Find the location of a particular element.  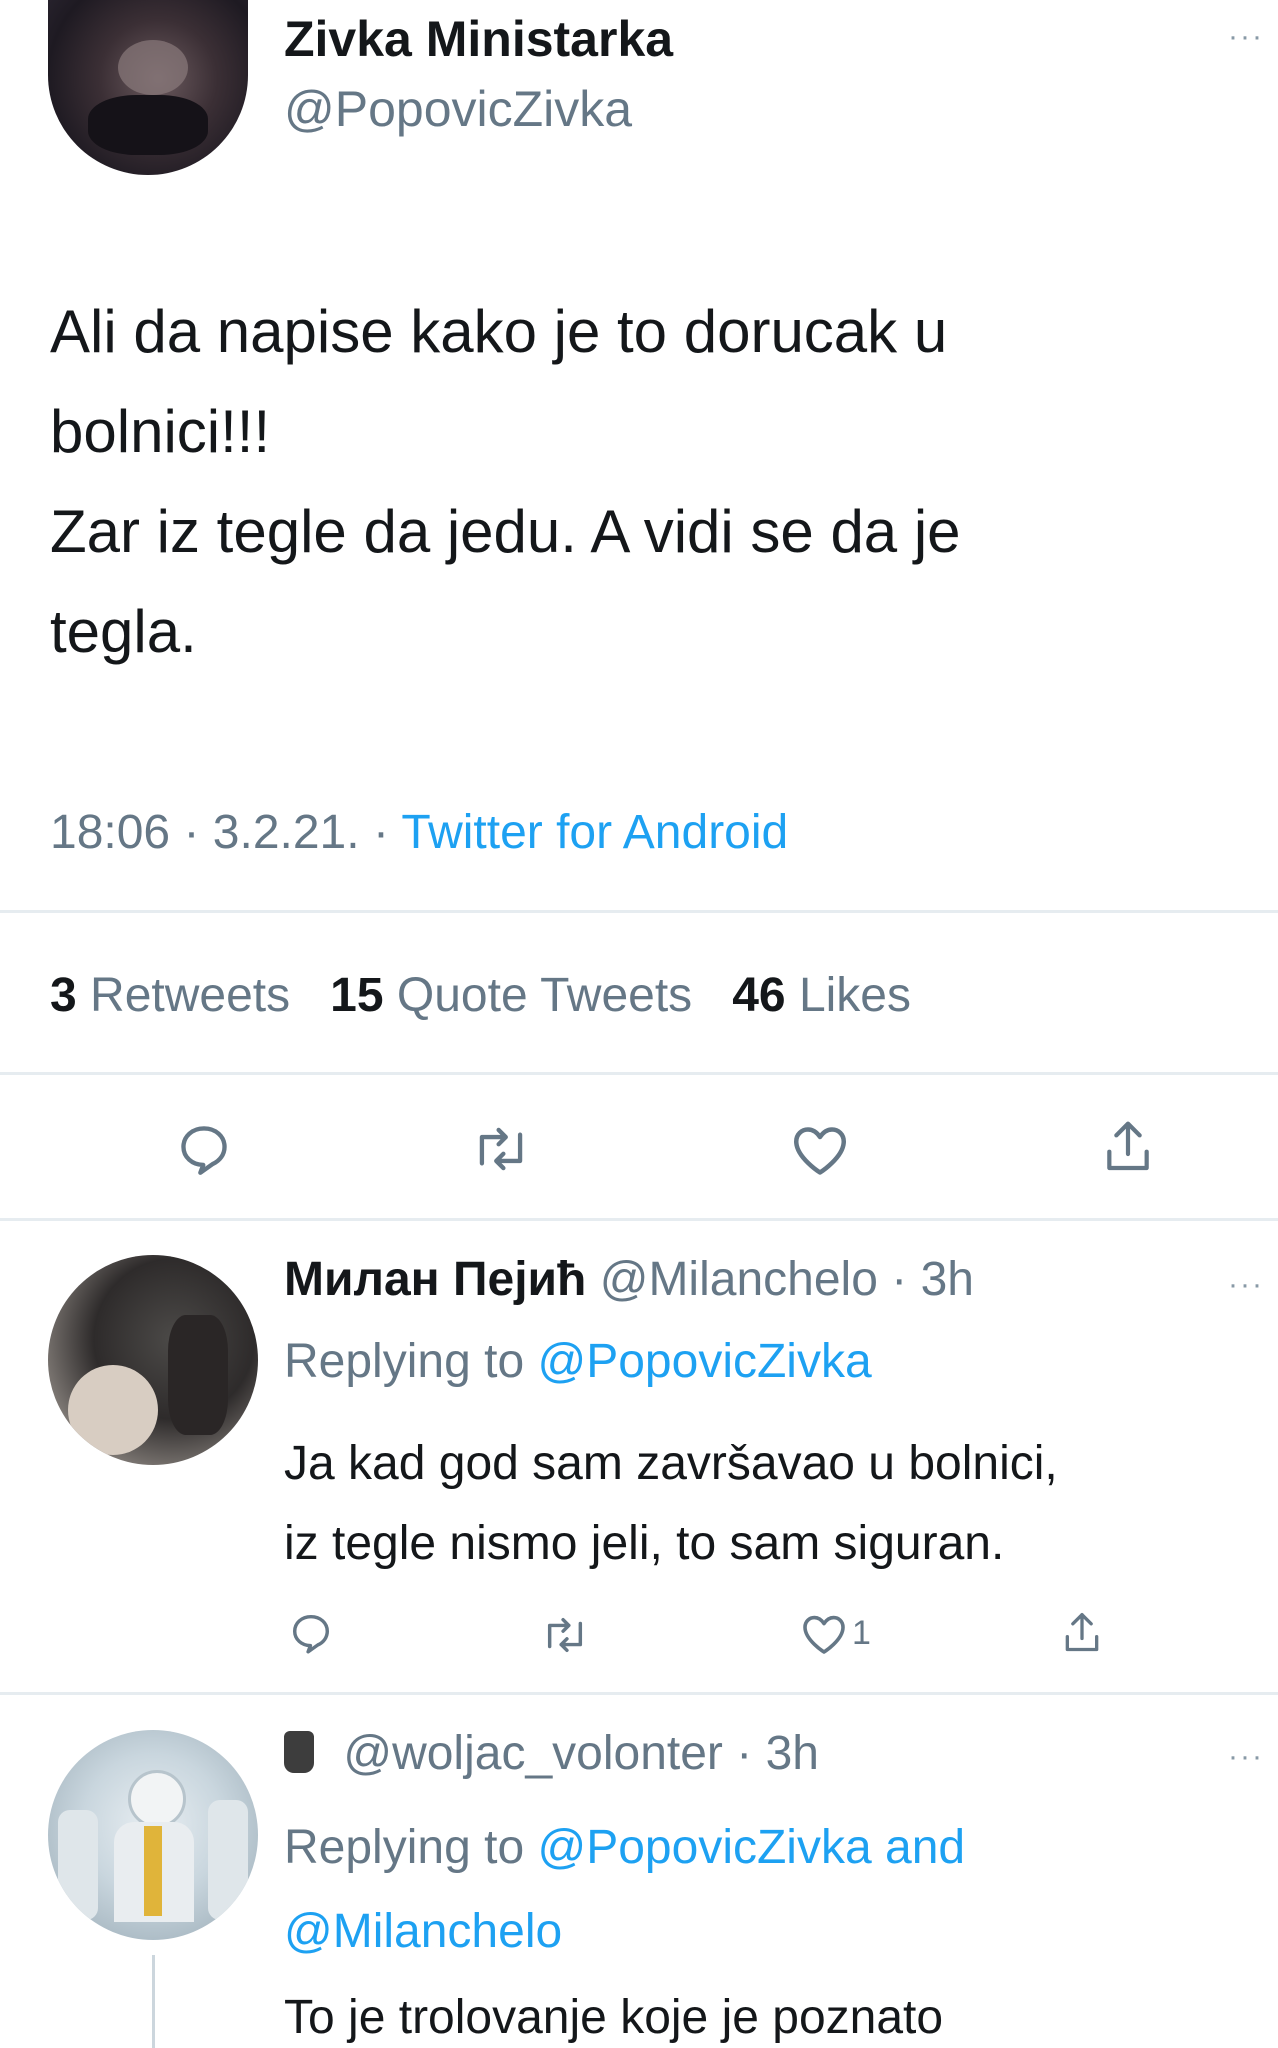

tweet-stats: 3 Retweets 15 Quote Tweets 46 Likes is located at coordinates (480, 995).